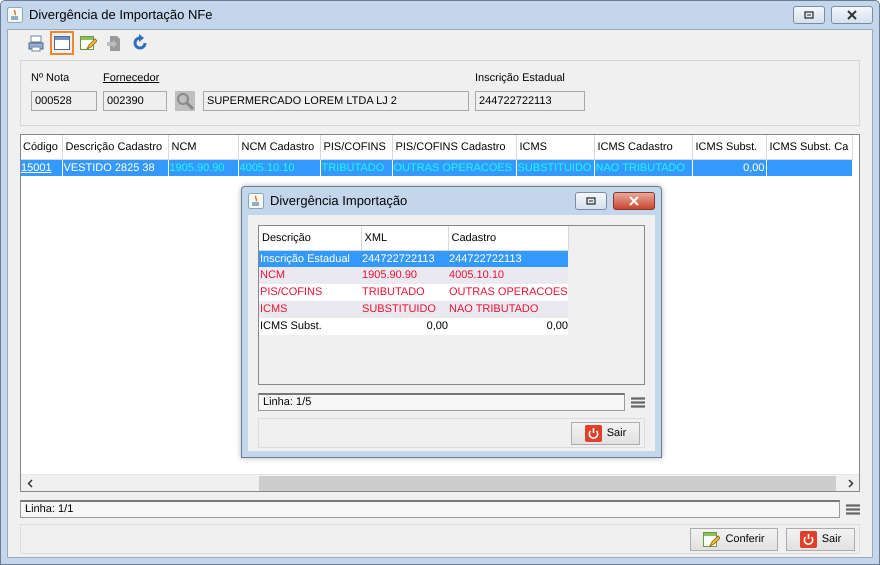  Describe the element at coordinates (131, 78) in the screenshot. I see `field-label: Fornecedor` at that location.